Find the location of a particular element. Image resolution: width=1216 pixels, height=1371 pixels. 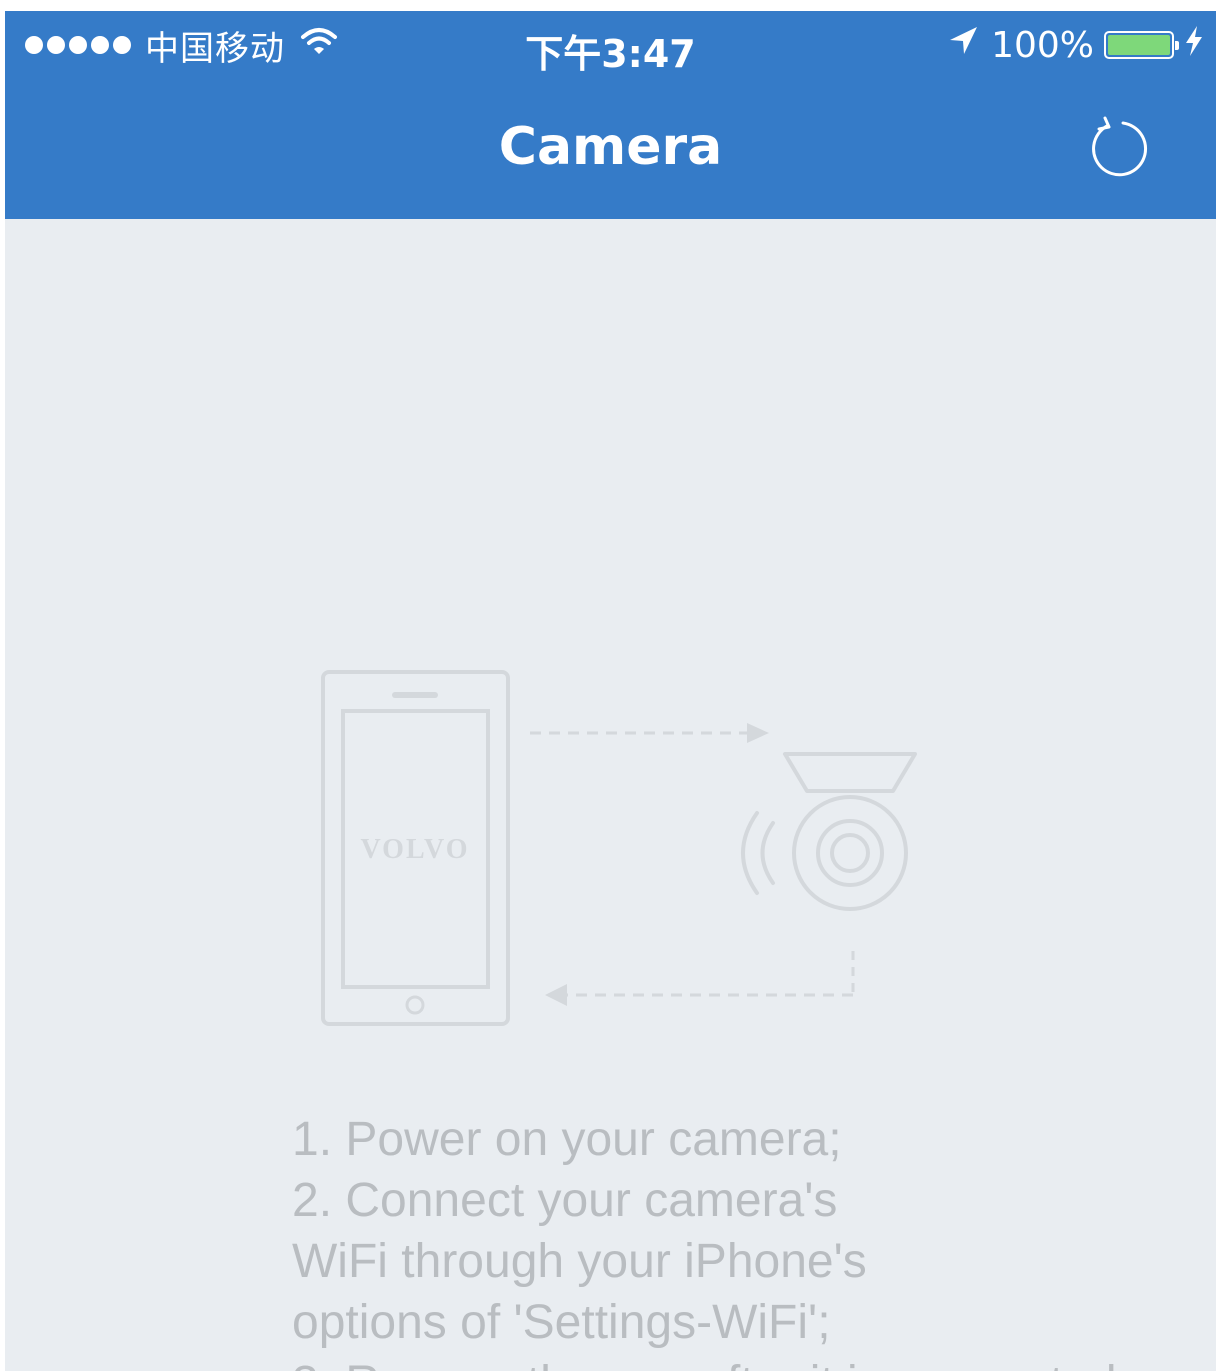

battery-icon is located at coordinates (1141, 45).